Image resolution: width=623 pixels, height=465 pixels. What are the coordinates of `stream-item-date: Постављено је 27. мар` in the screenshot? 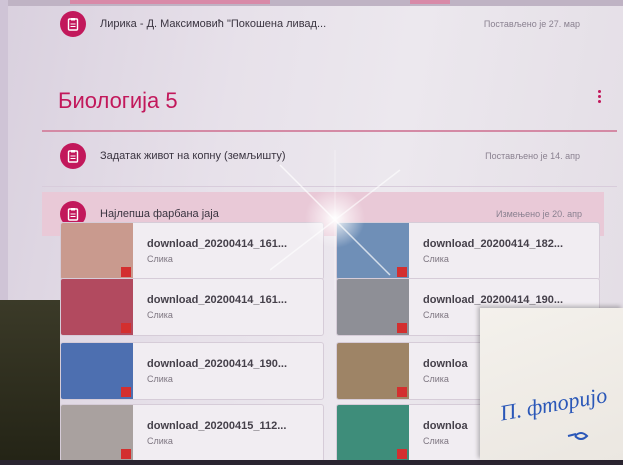 It's located at (531, 24).